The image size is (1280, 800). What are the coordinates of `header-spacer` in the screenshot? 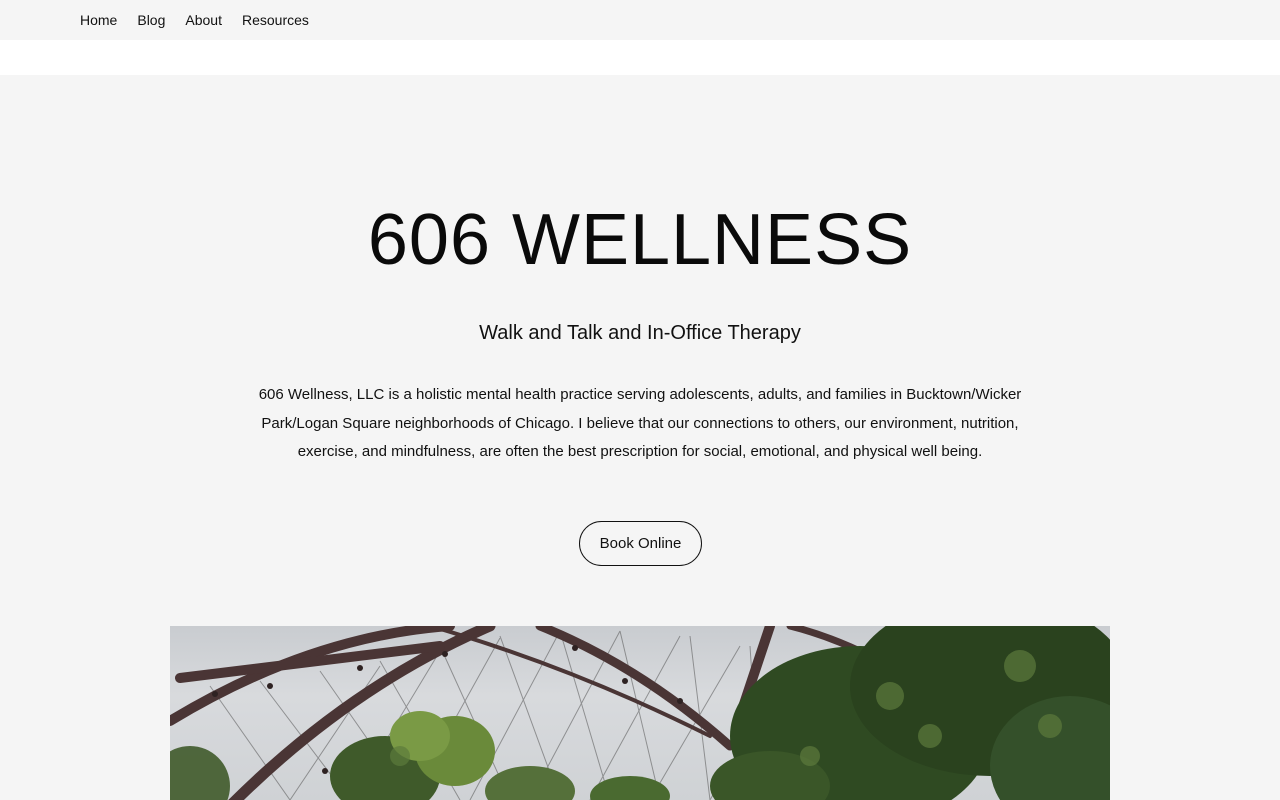 It's located at (640, 57).